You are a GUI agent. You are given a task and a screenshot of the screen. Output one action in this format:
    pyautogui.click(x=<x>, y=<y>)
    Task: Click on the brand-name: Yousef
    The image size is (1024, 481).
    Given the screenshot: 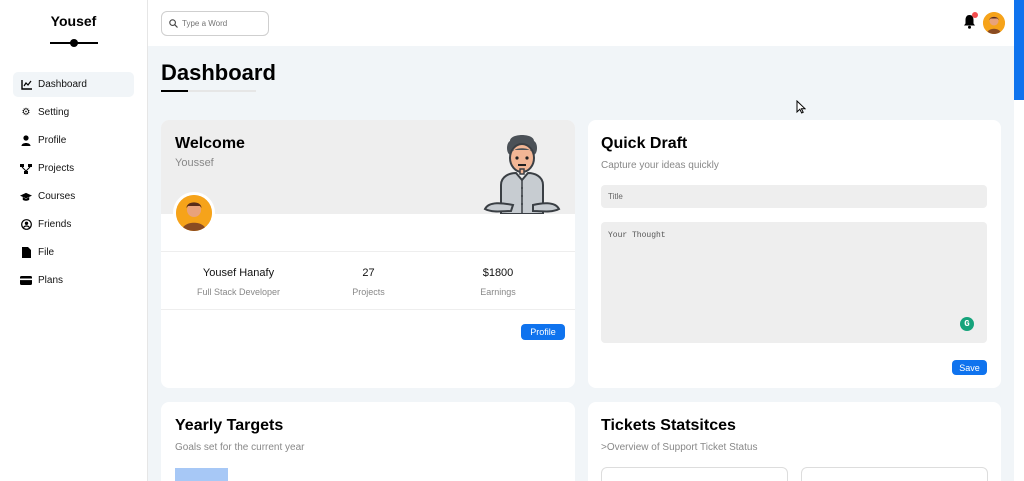 What is the action you would take?
    pyautogui.click(x=73, y=21)
    